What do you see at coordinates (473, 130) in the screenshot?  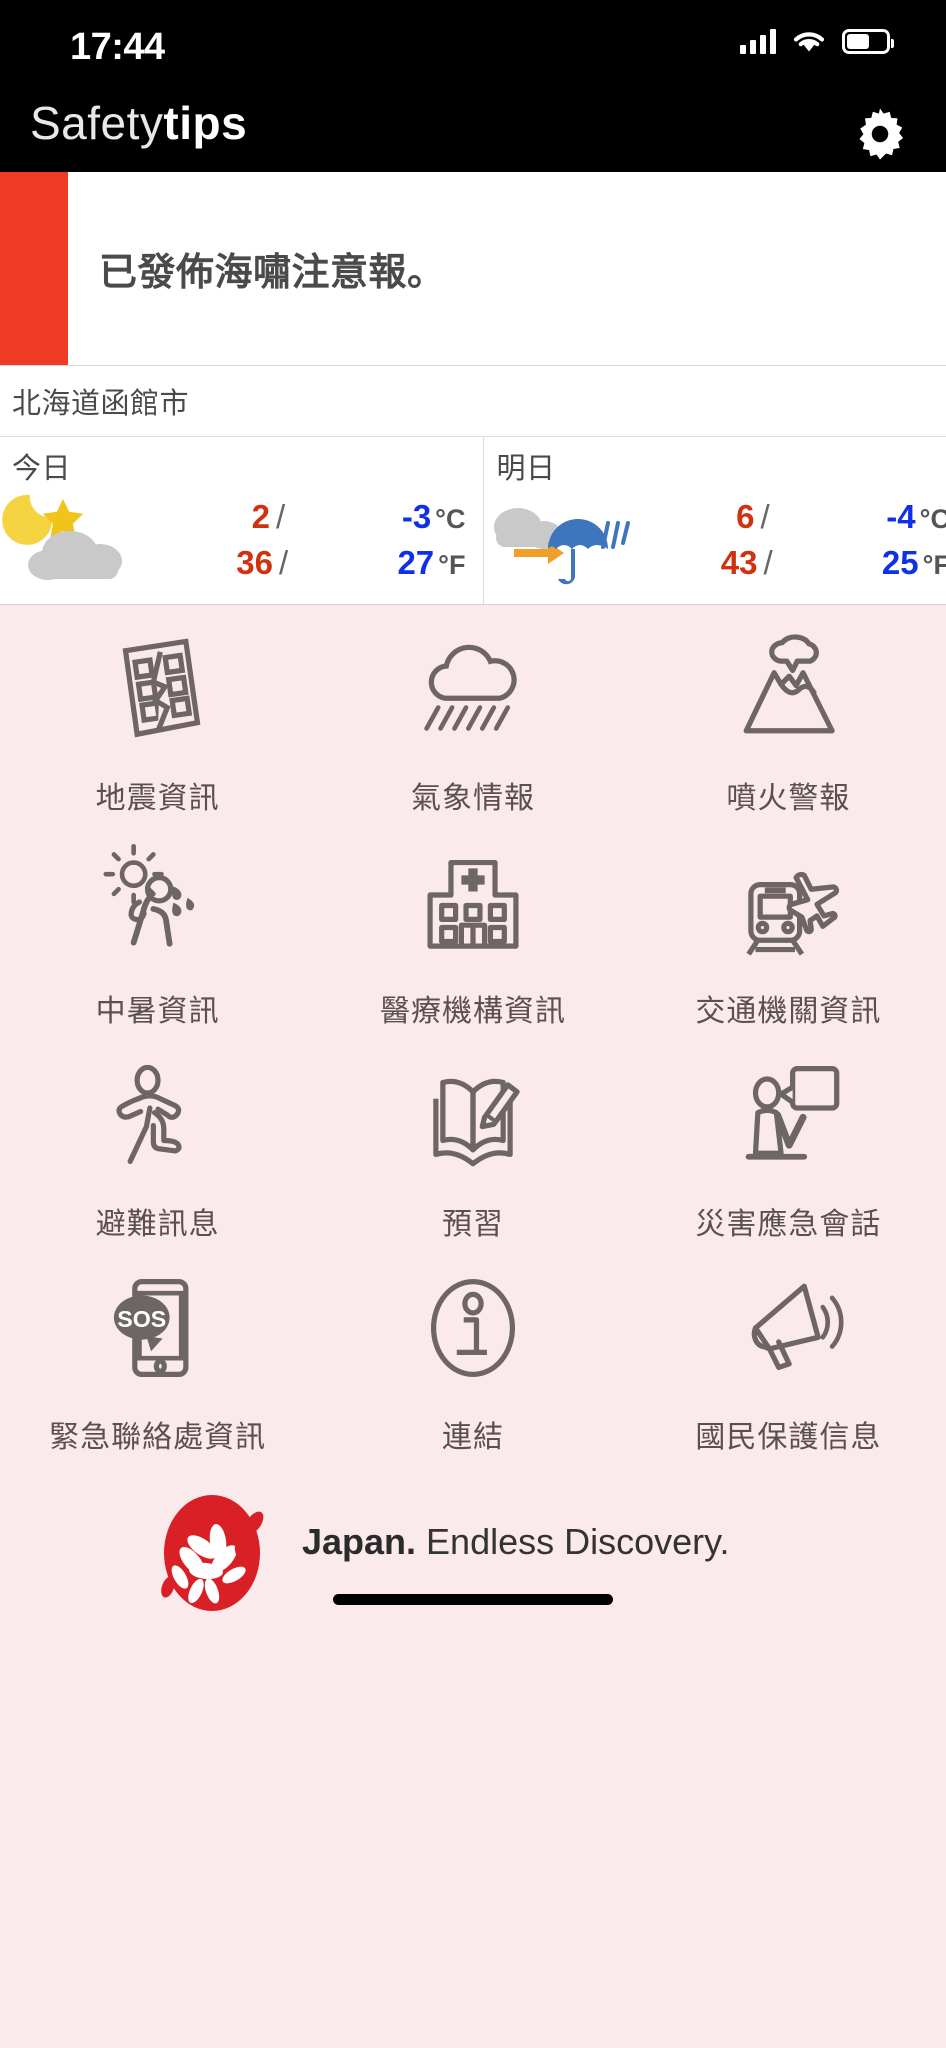 I see `app-bar: Safetytips` at bounding box center [473, 130].